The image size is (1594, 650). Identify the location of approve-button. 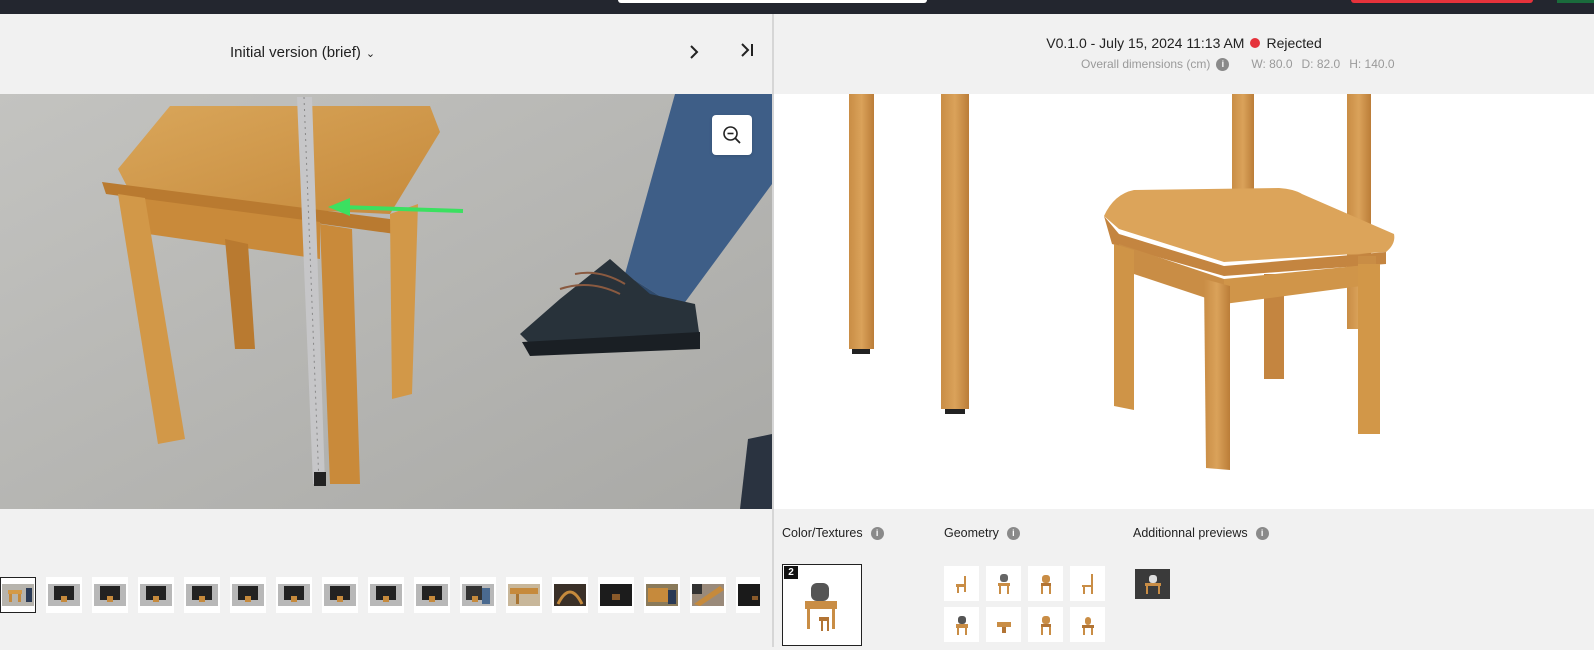
(1575, 1).